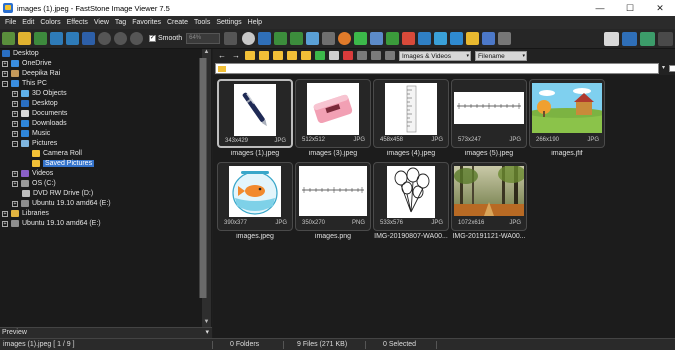 The image size is (675, 350). What do you see at coordinates (34, 143) in the screenshot?
I see `tree-node: − Pictures` at bounding box center [34, 143].